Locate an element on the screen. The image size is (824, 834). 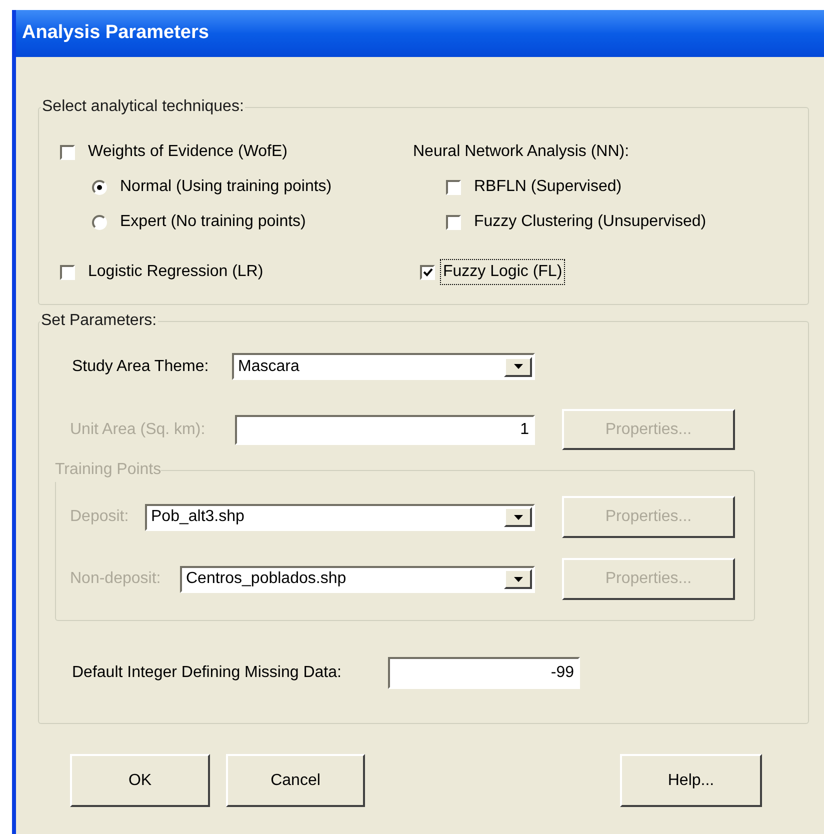
cancel-button: Cancel is located at coordinates (295, 780).